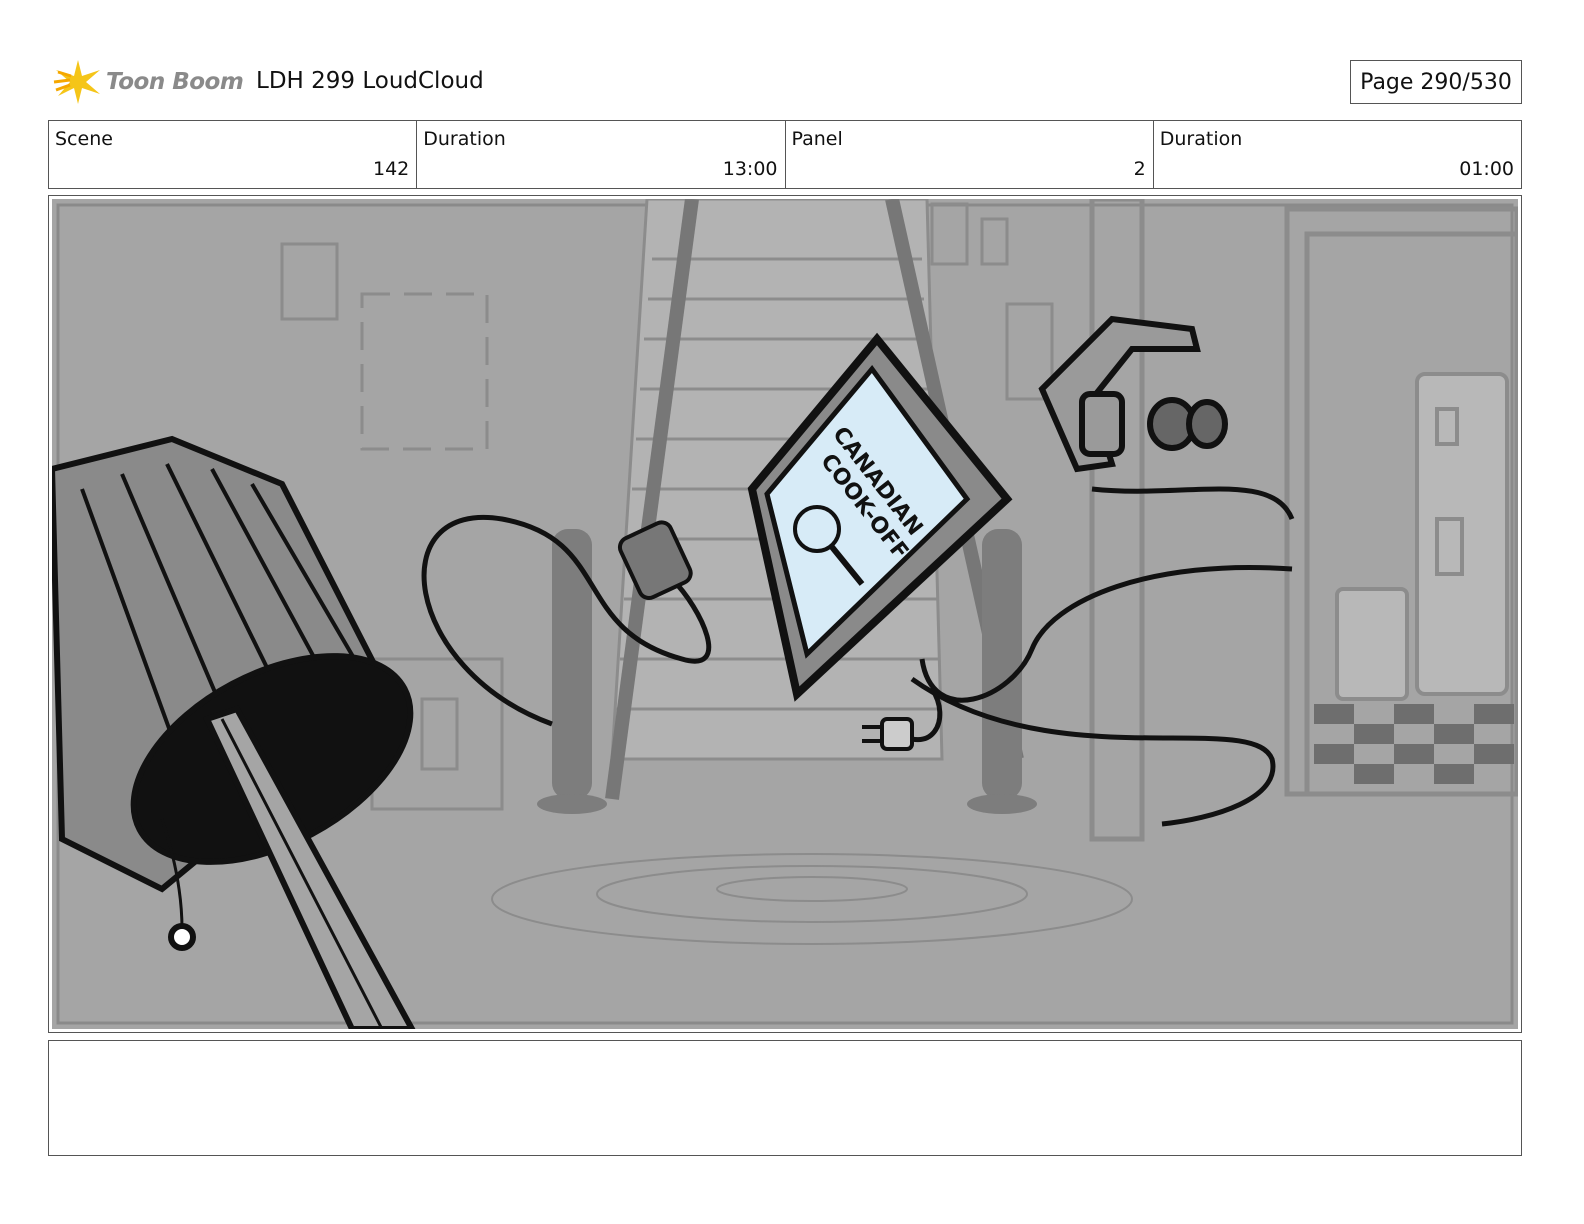 The width and height of the screenshot is (1584, 1224). Describe the element at coordinates (970, 154) in the screenshot. I see `panel-cell: Panel 2` at that location.